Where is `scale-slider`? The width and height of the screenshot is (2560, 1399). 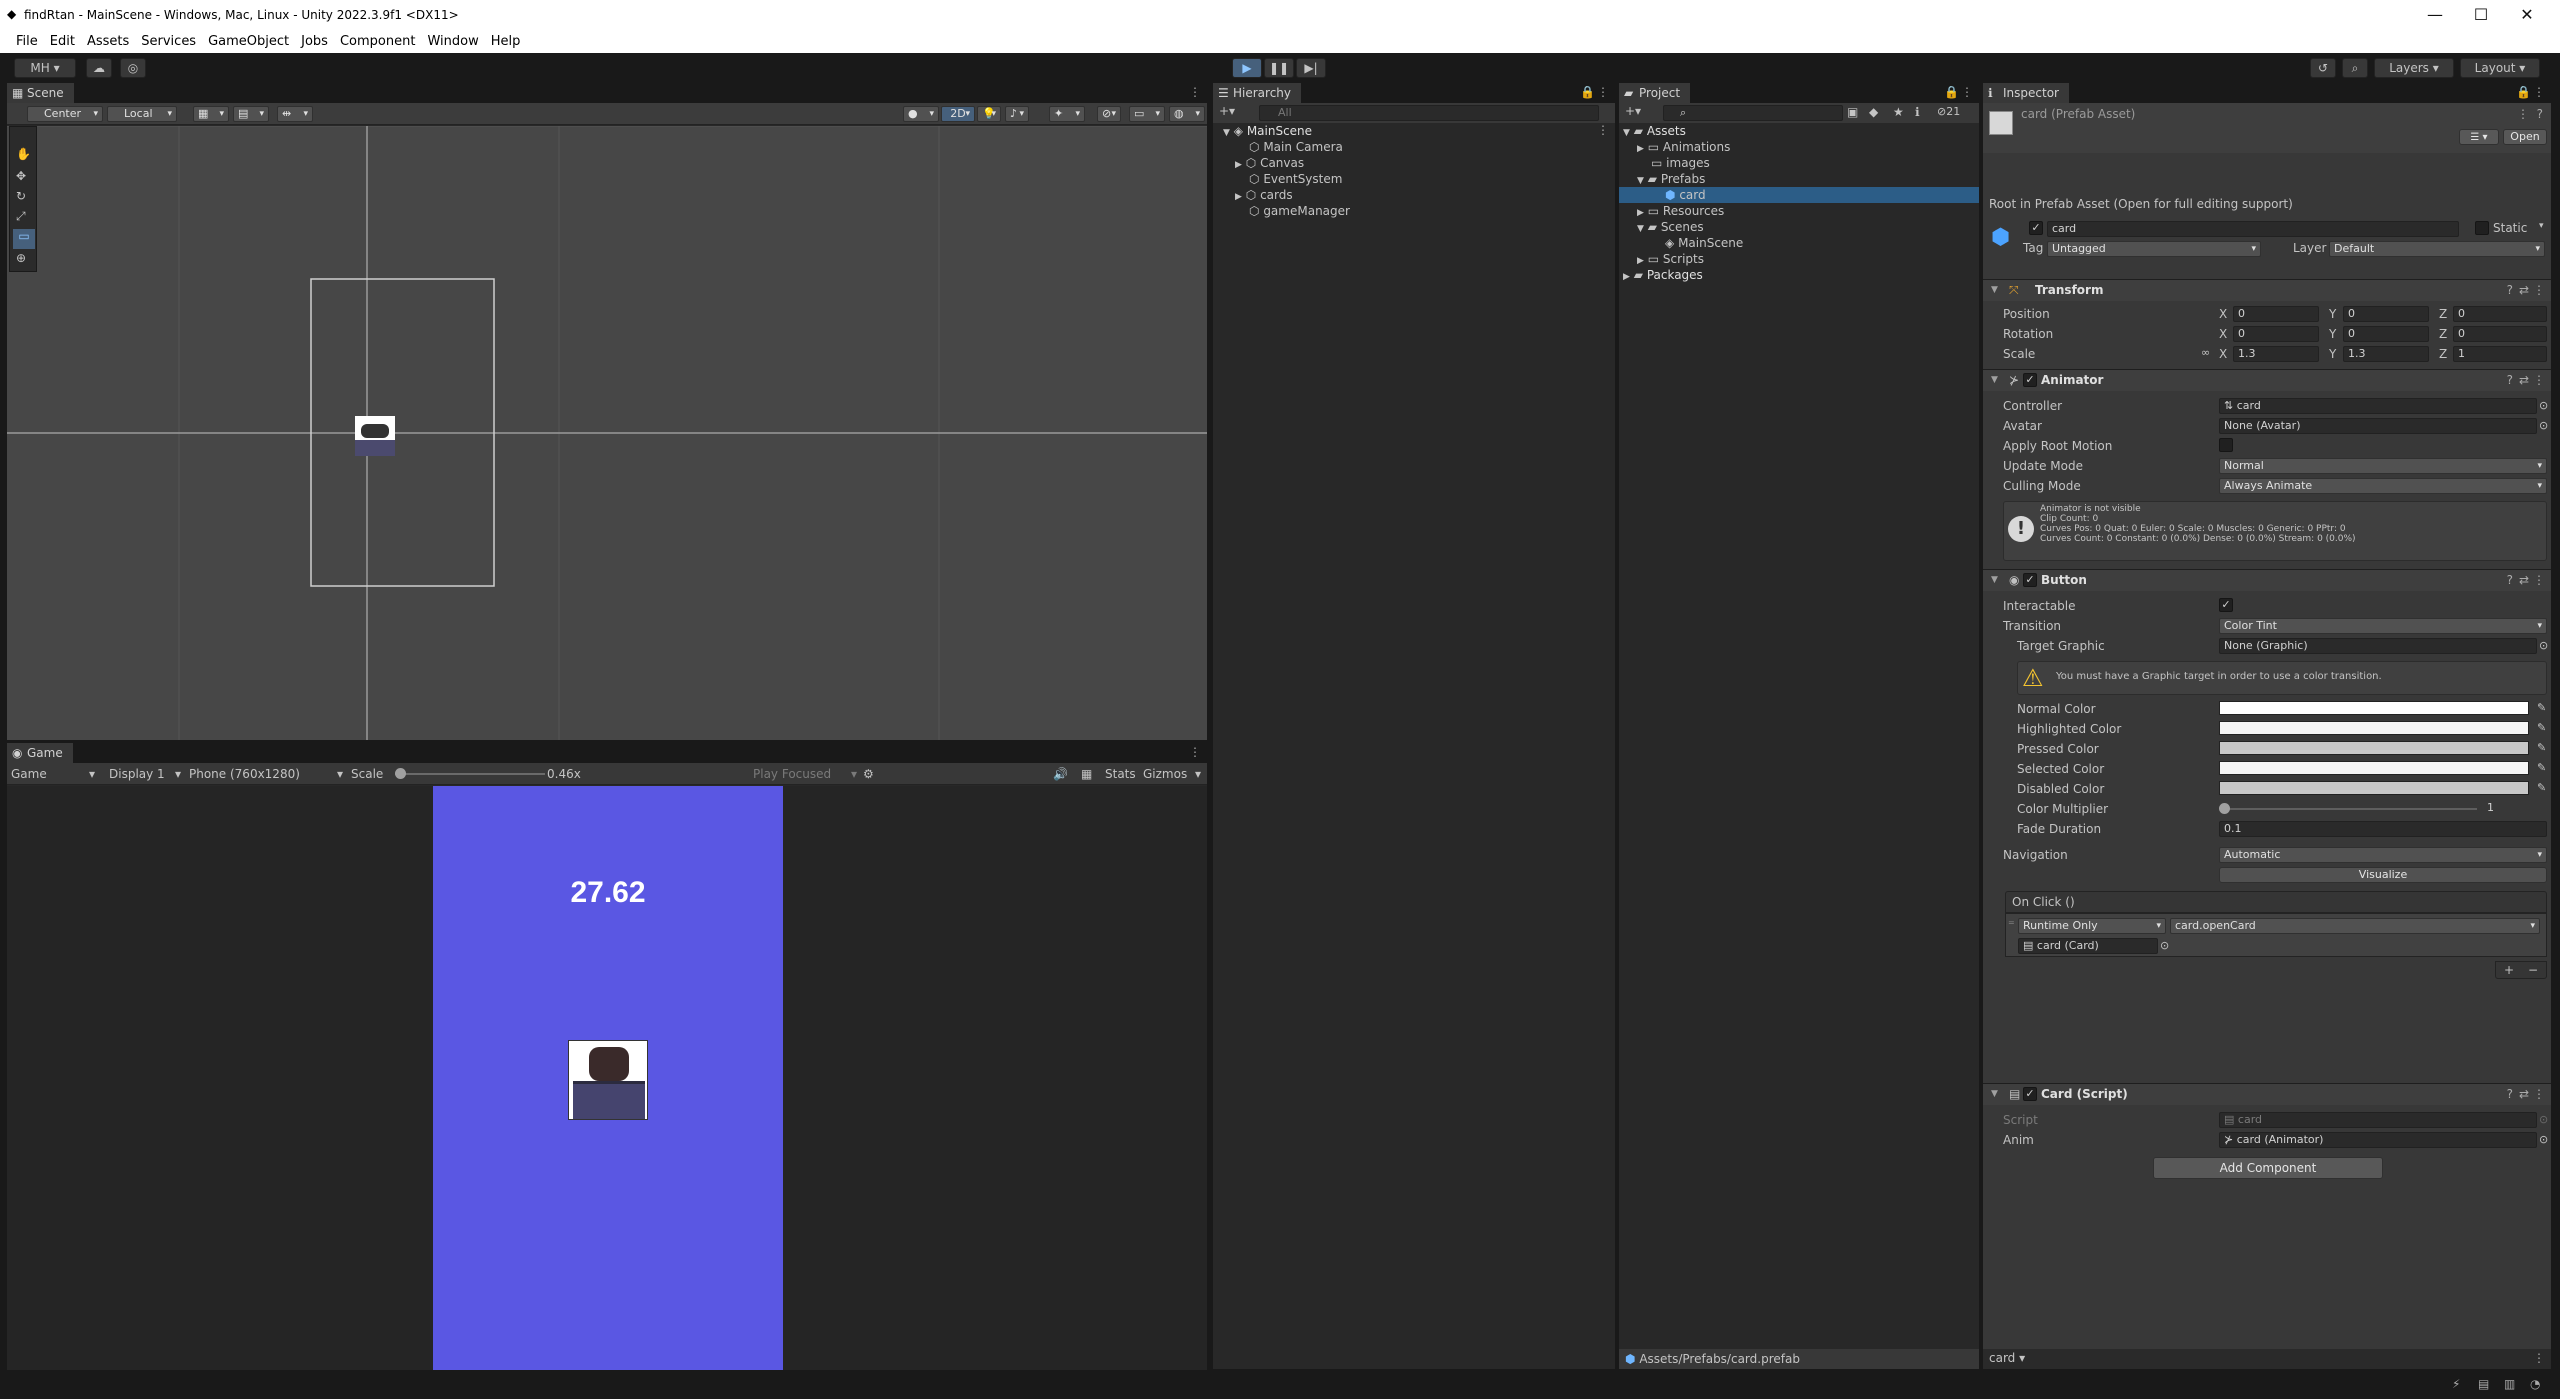 scale-slider is located at coordinates (470, 773).